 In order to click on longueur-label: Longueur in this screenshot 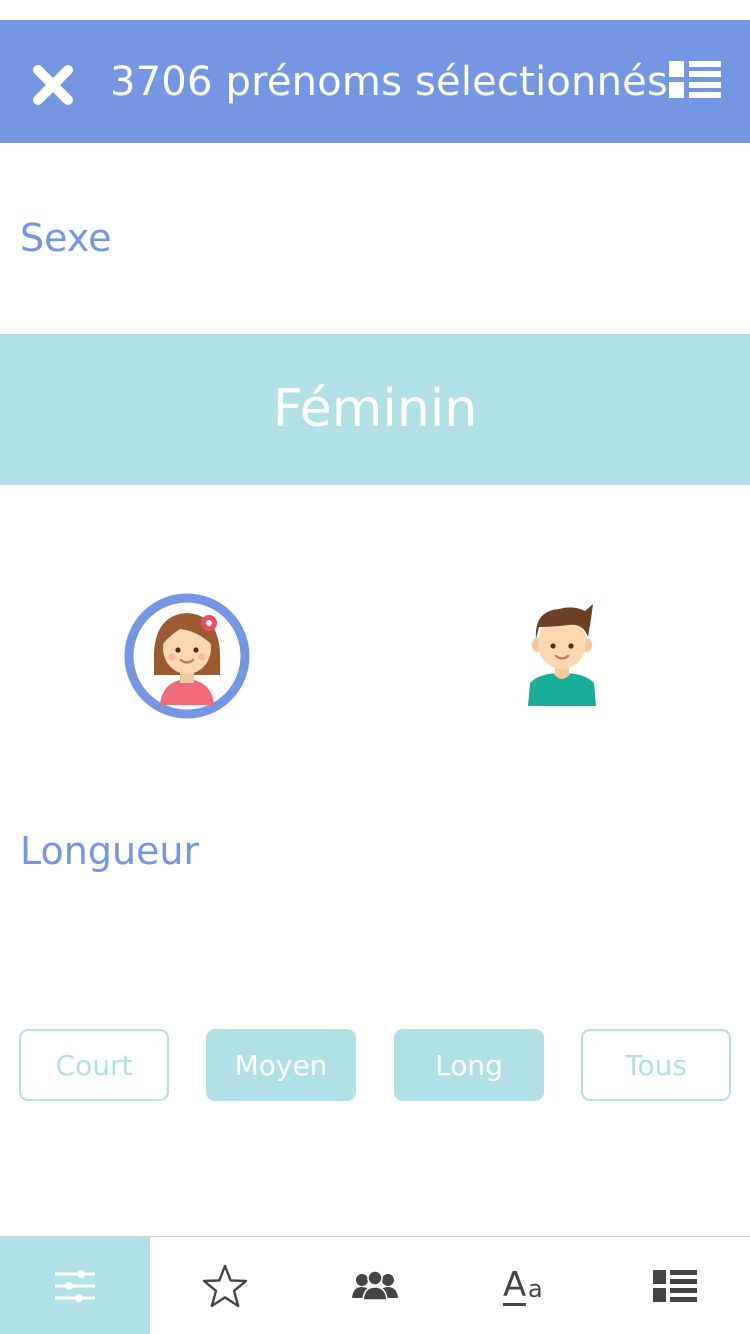, I will do `click(110, 851)`.